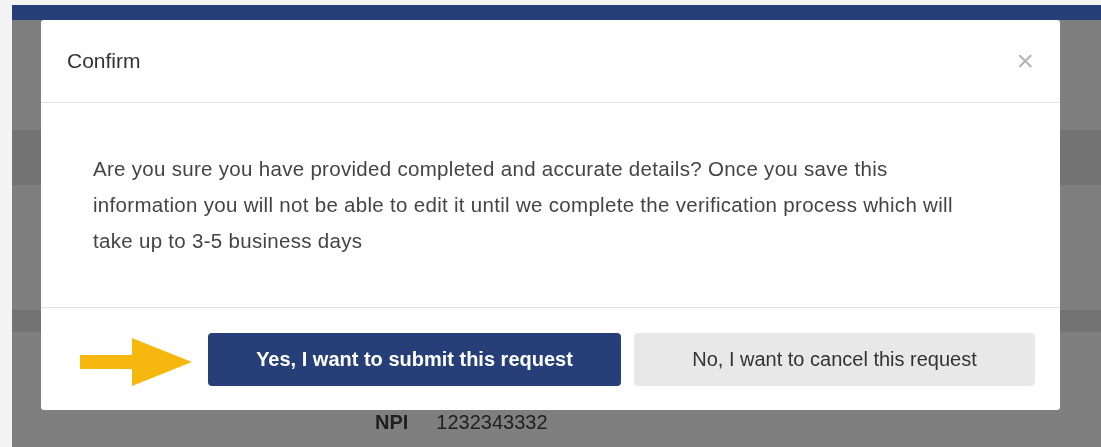 This screenshot has height=447, width=1101. What do you see at coordinates (392, 422) in the screenshot?
I see `field-label: NPI` at bounding box center [392, 422].